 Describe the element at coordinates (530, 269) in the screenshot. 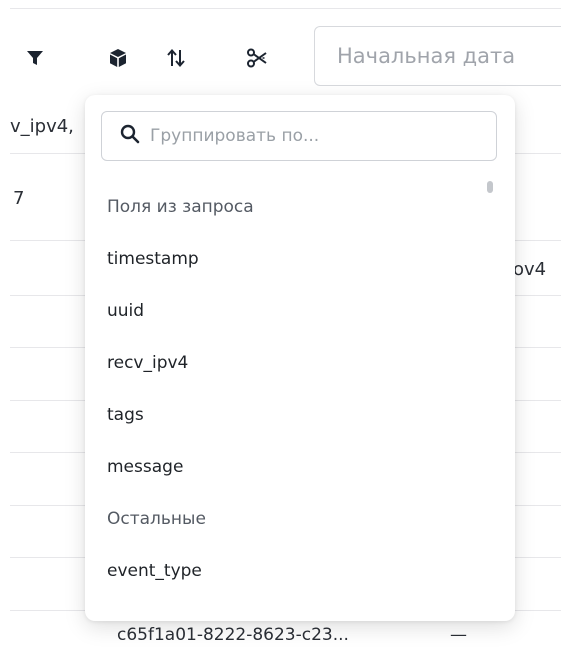

I see `column-header-fragment: ov4` at that location.